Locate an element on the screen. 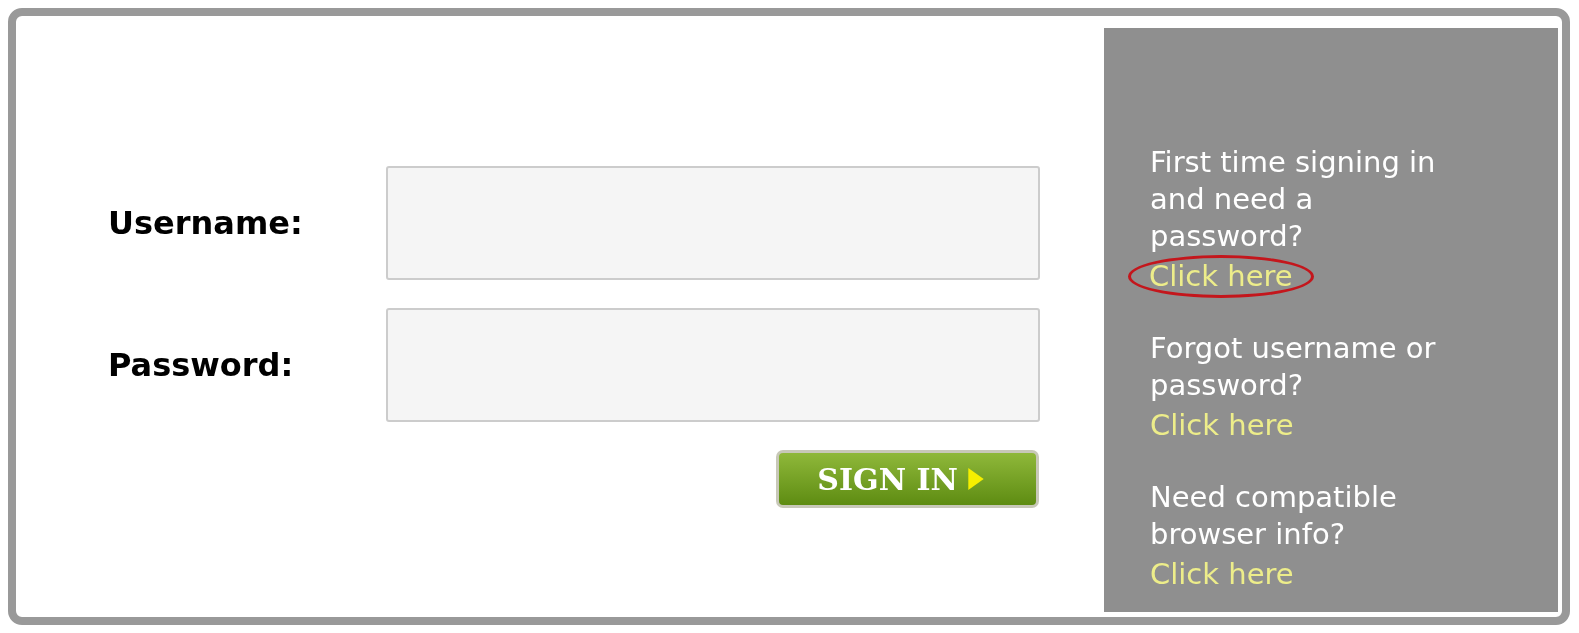 This screenshot has width=1579, height=633. help-text: Forgot username or password? is located at coordinates (1293, 367).